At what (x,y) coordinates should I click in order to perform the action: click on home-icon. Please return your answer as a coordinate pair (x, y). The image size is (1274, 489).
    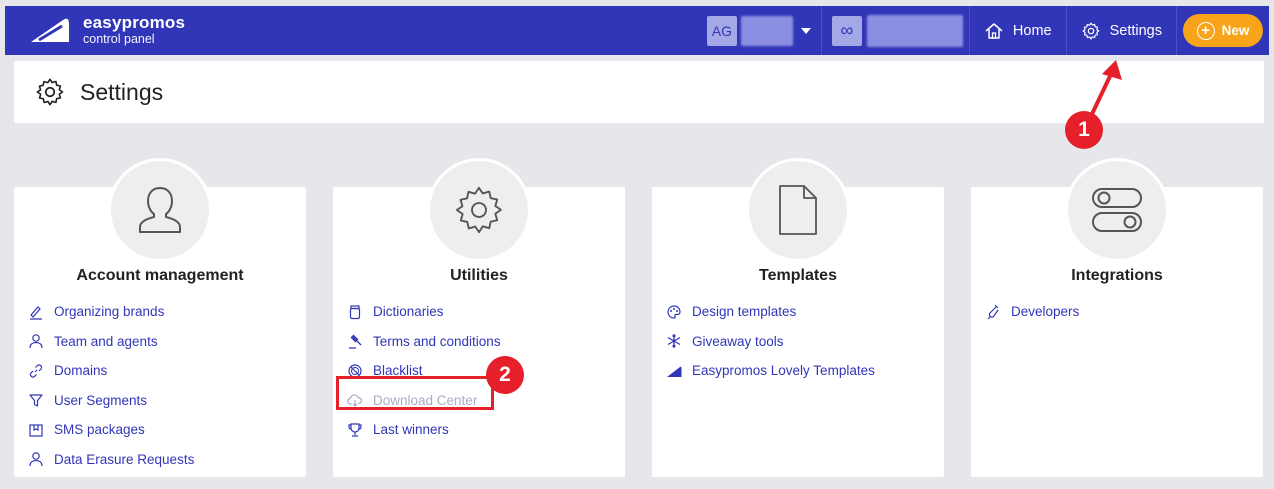
    Looking at the image, I should click on (994, 30).